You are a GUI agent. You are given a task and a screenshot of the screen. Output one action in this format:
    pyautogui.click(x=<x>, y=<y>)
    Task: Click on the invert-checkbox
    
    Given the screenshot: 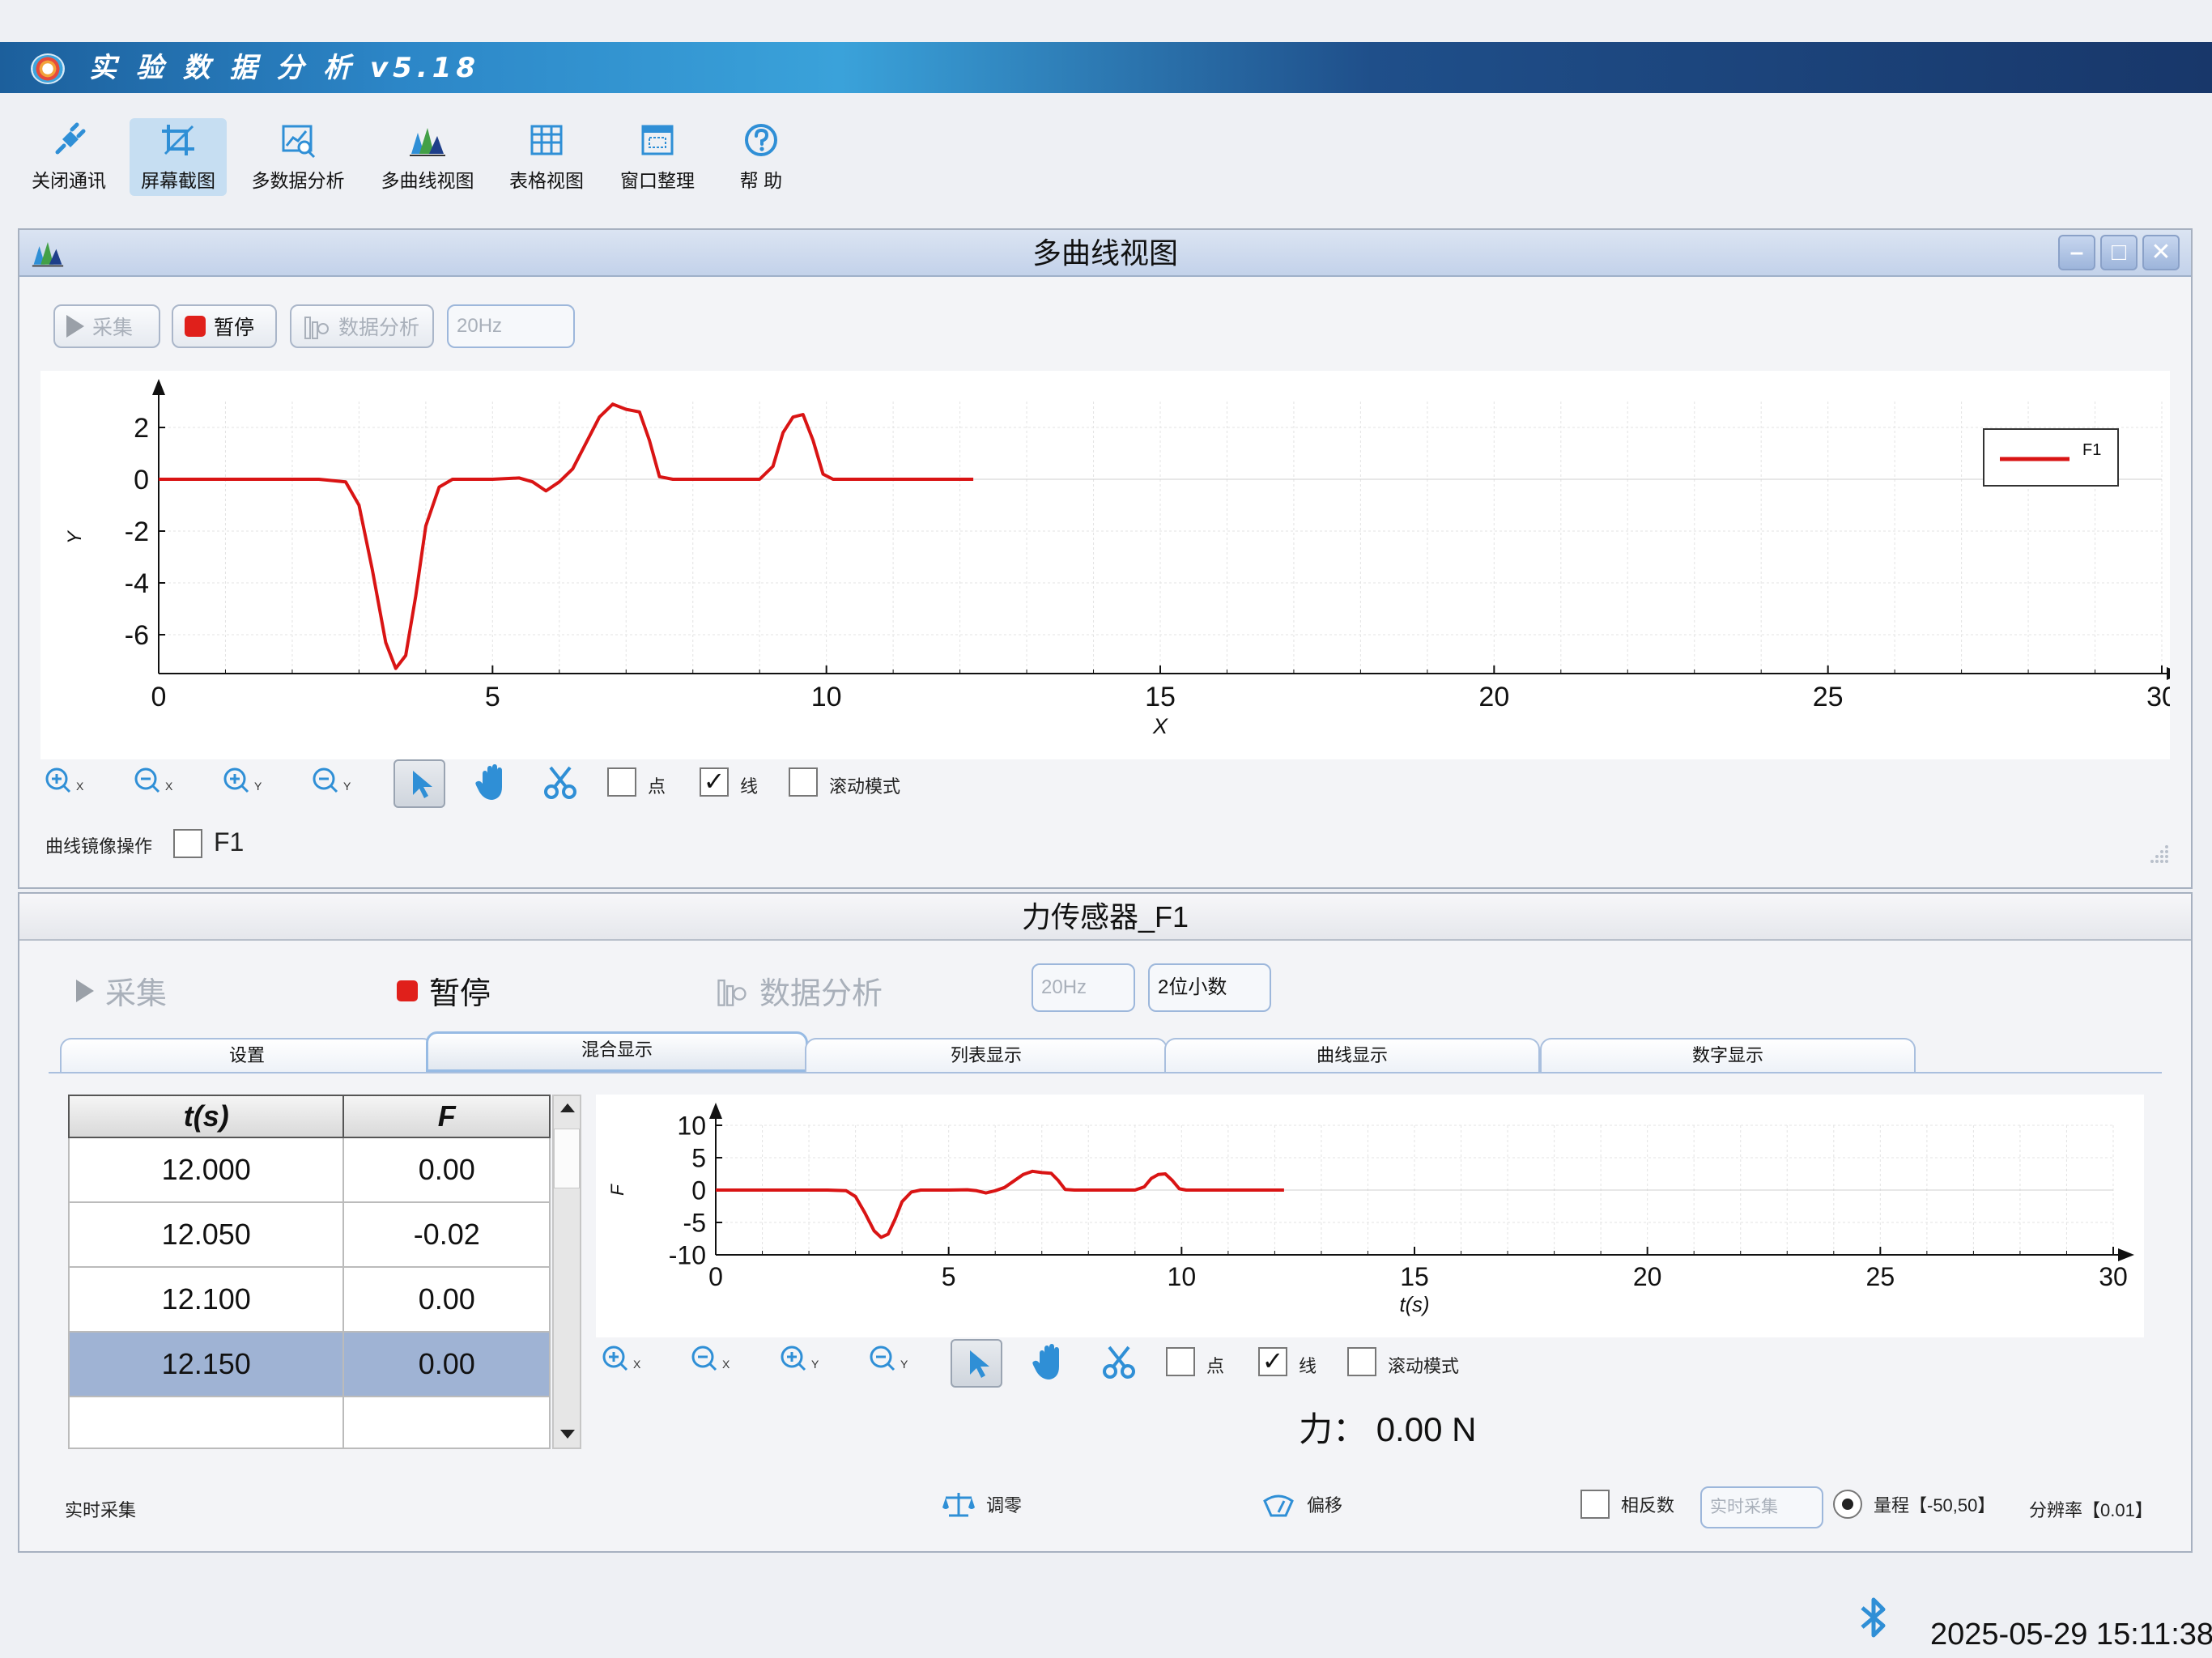 What is the action you would take?
    pyautogui.click(x=1595, y=1504)
    